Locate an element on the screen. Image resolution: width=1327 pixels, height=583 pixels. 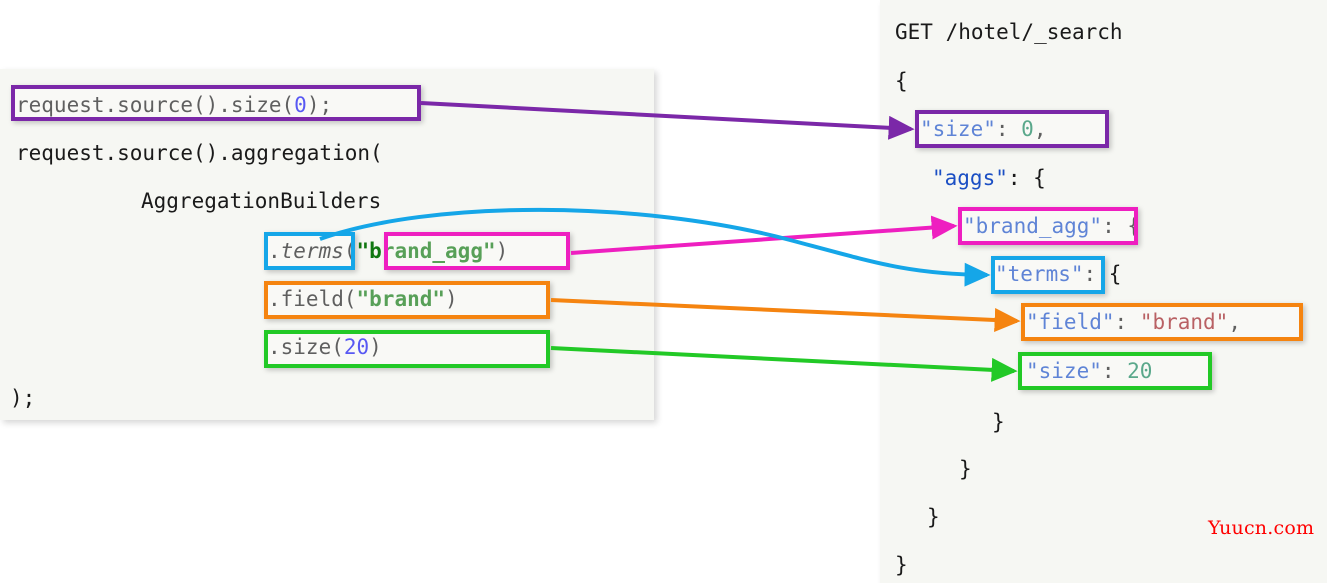
json-line-close-3: } is located at coordinates (933, 517).